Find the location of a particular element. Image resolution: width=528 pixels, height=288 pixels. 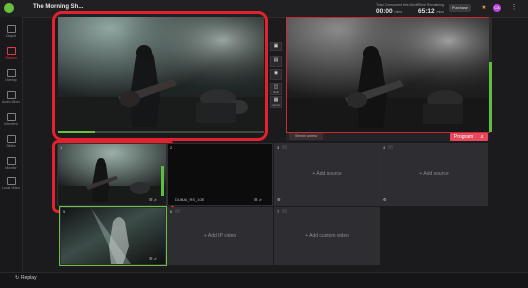

source-slot-6: 6 + Add IP video is located at coordinates (220, 236).